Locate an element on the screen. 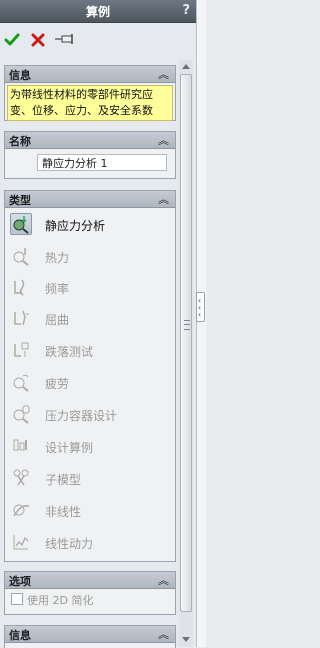 The width and height of the screenshot is (320, 648). scroll-up-arrow-icon is located at coordinates (186, 66).